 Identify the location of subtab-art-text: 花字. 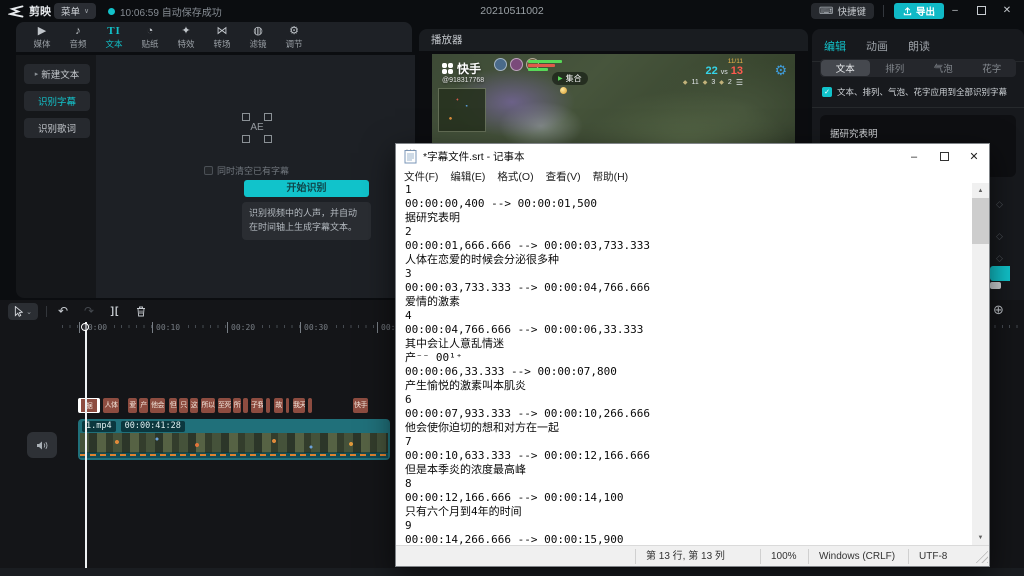
(992, 68).